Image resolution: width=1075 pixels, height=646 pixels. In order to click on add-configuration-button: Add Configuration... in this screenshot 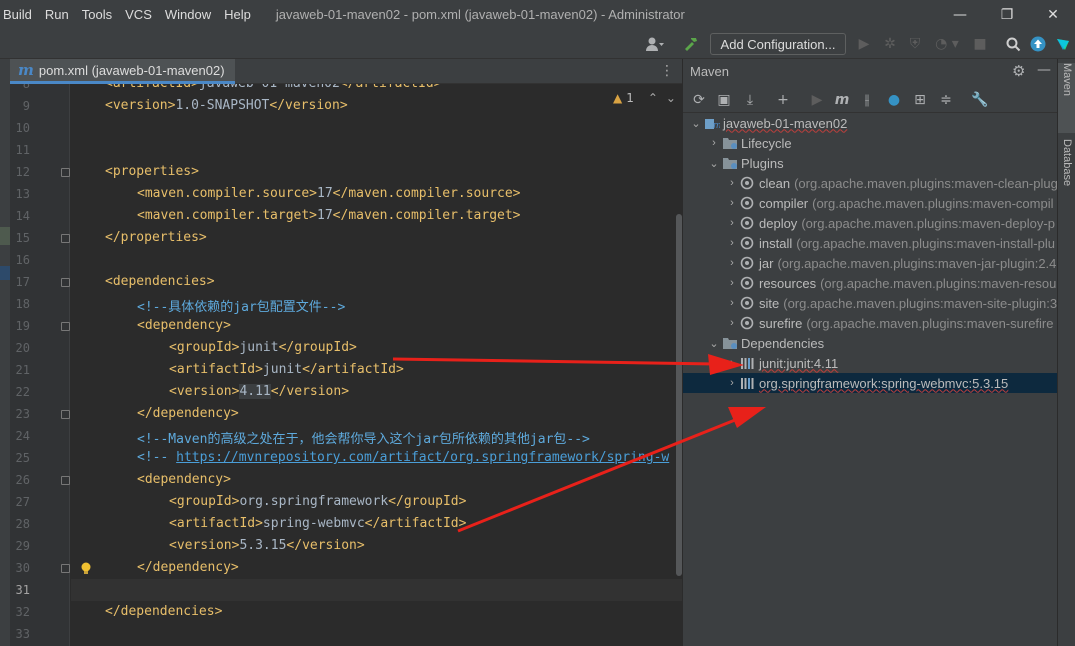, I will do `click(778, 44)`.